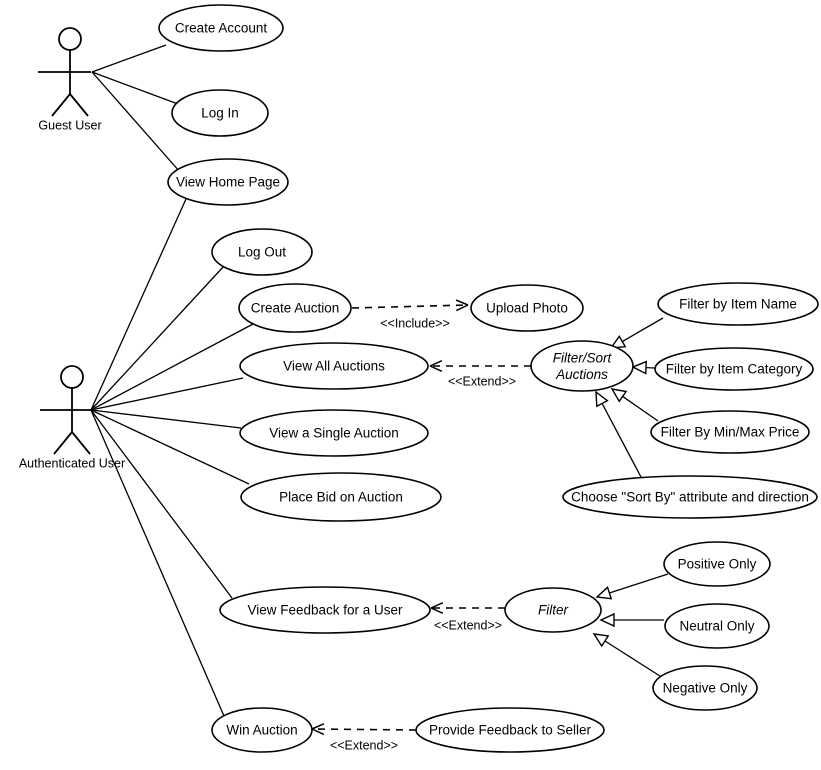  I want to click on use-case-label: Positive Only, so click(717, 564).